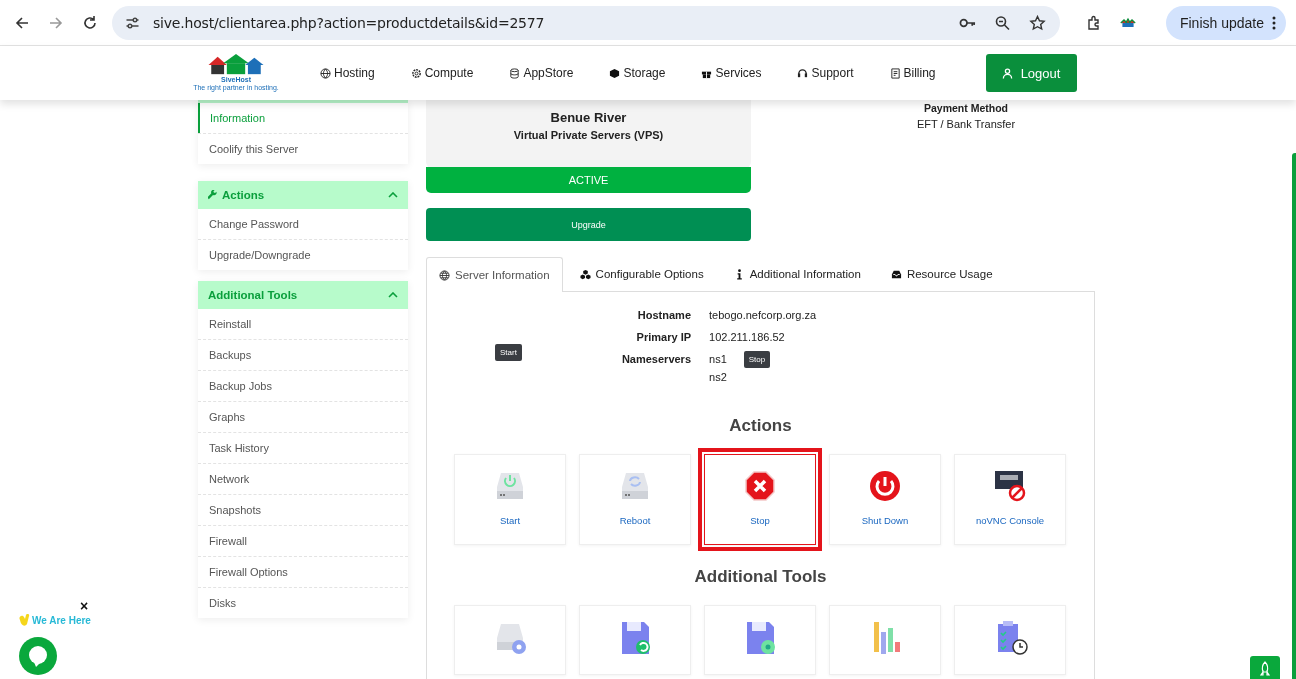 This screenshot has width=1296, height=679. What do you see at coordinates (244, 195) in the screenshot?
I see `panel-title: Actions` at bounding box center [244, 195].